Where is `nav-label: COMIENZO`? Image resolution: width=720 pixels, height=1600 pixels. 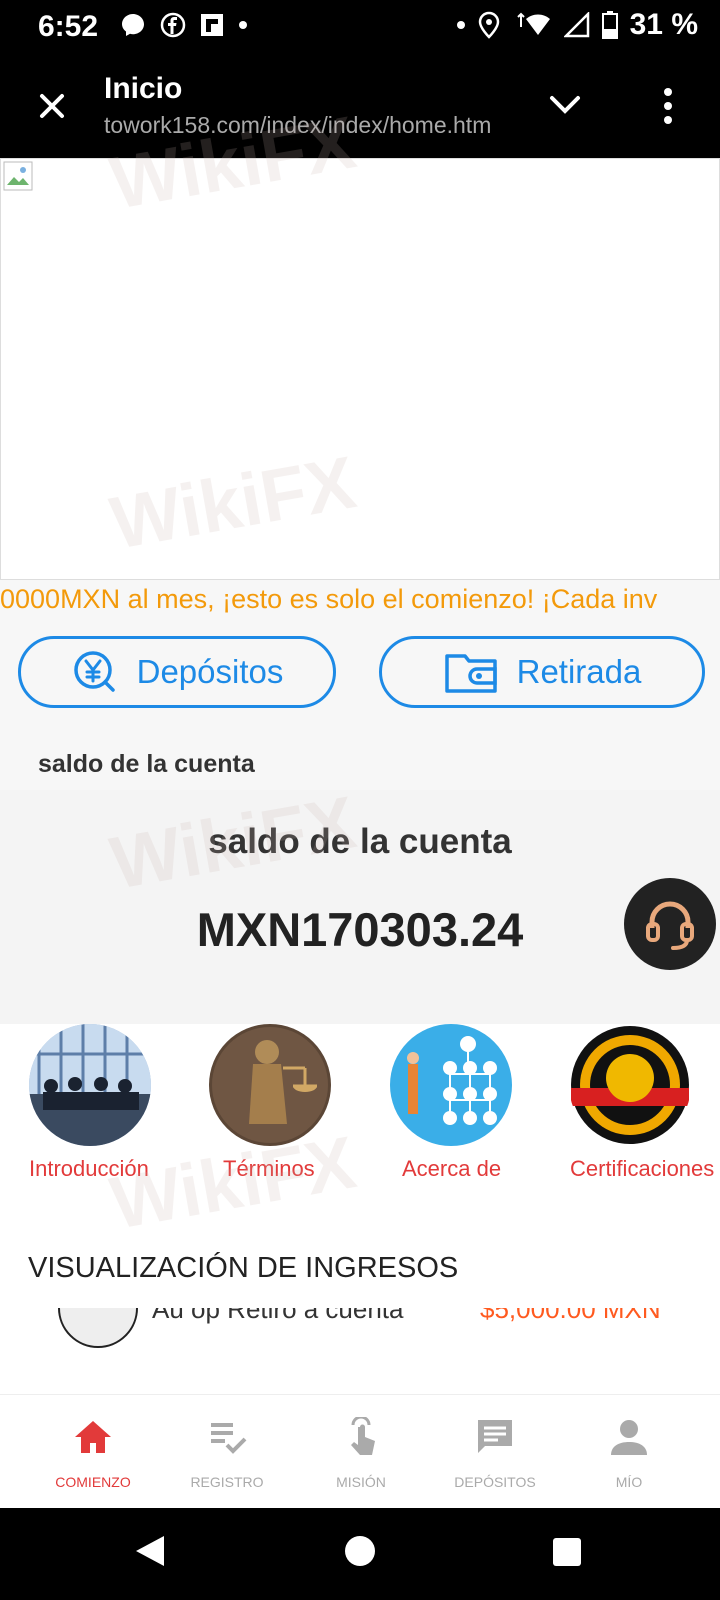
nav-label: COMIENZO is located at coordinates (93, 1482).